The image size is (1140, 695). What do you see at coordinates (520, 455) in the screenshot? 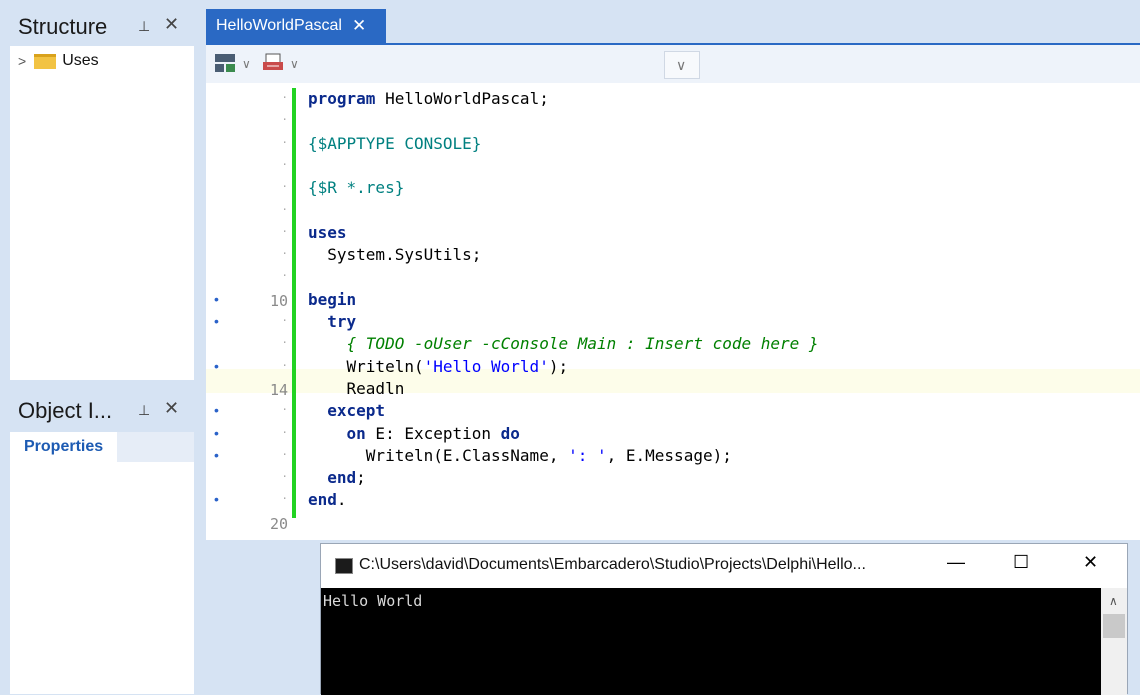
I see `code-line: Writeln(E.ClassName, ': ', E.Message);` at bounding box center [520, 455].